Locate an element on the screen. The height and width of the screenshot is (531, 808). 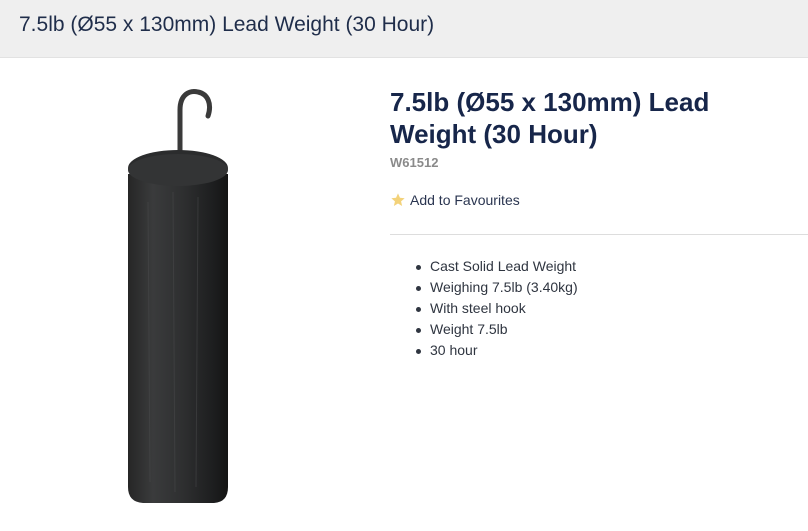
product-sku: W61512 is located at coordinates (414, 162).